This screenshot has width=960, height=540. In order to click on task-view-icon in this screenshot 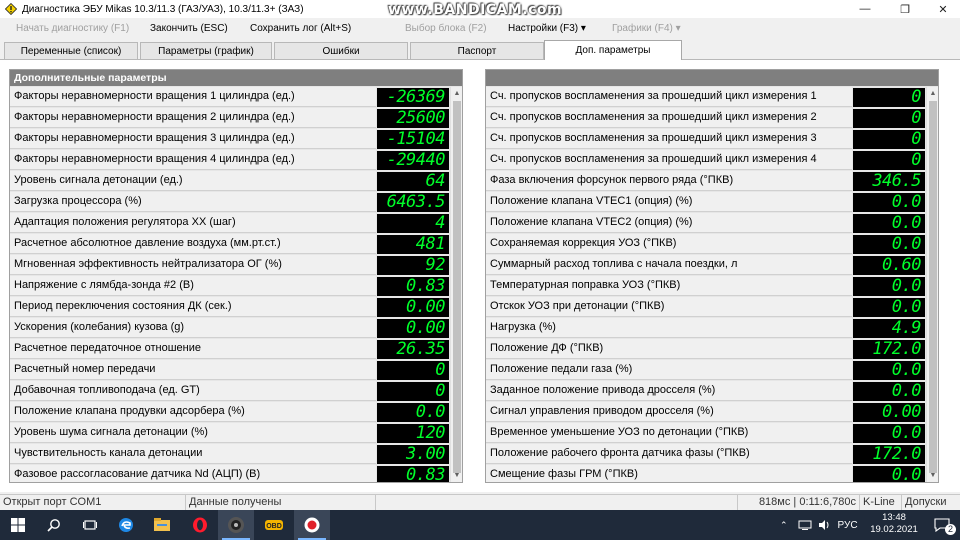, I will do `click(90, 525)`.